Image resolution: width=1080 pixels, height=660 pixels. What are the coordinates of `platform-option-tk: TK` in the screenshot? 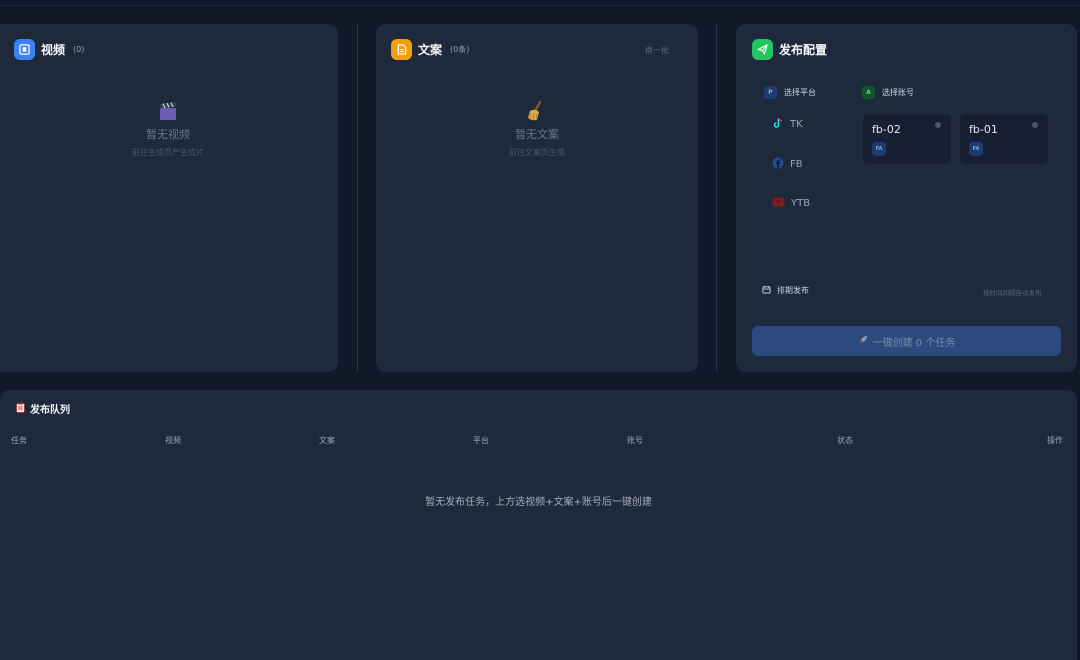 It's located at (787, 124).